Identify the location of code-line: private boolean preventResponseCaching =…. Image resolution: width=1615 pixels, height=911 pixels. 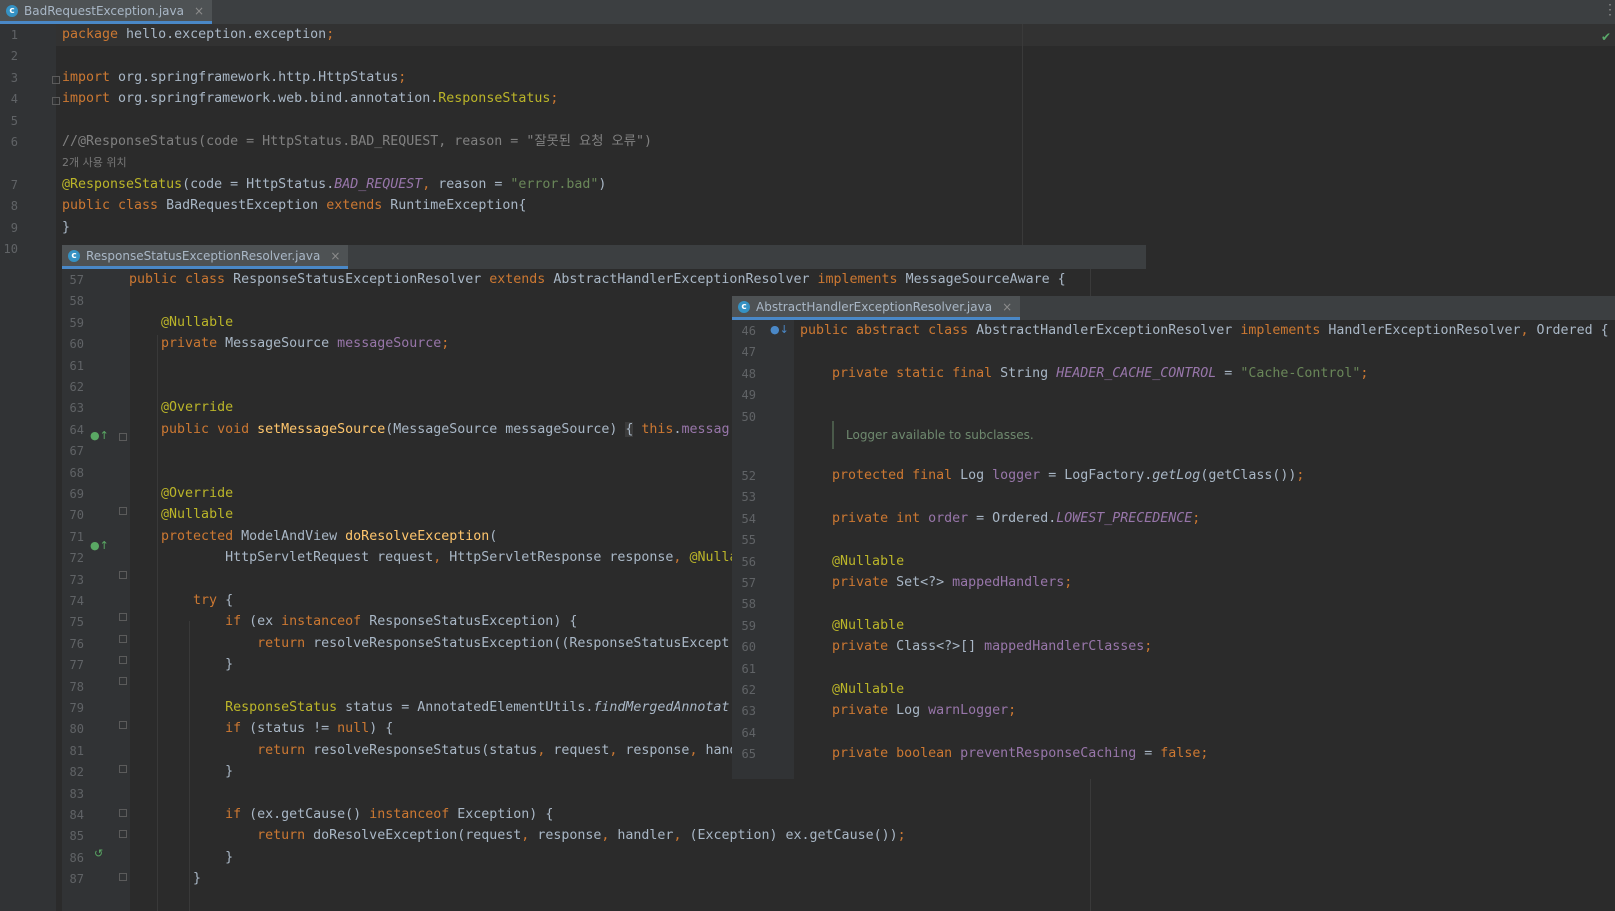
(1004, 753).